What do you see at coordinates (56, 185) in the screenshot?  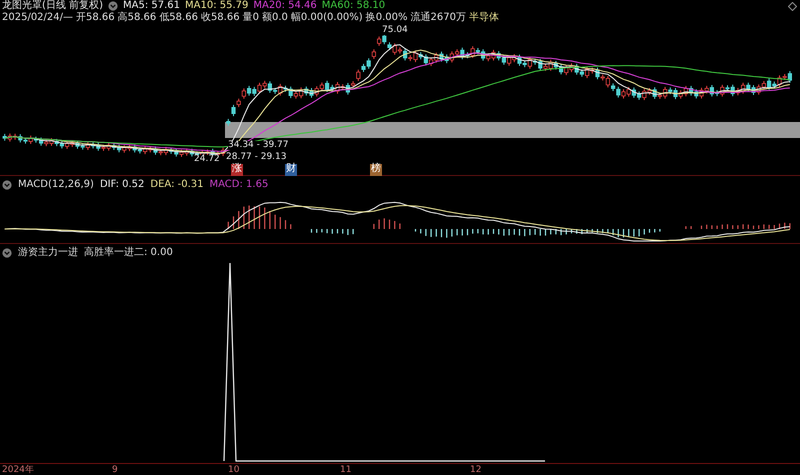 I see `macd-title: MACD(12,26,9)` at bounding box center [56, 185].